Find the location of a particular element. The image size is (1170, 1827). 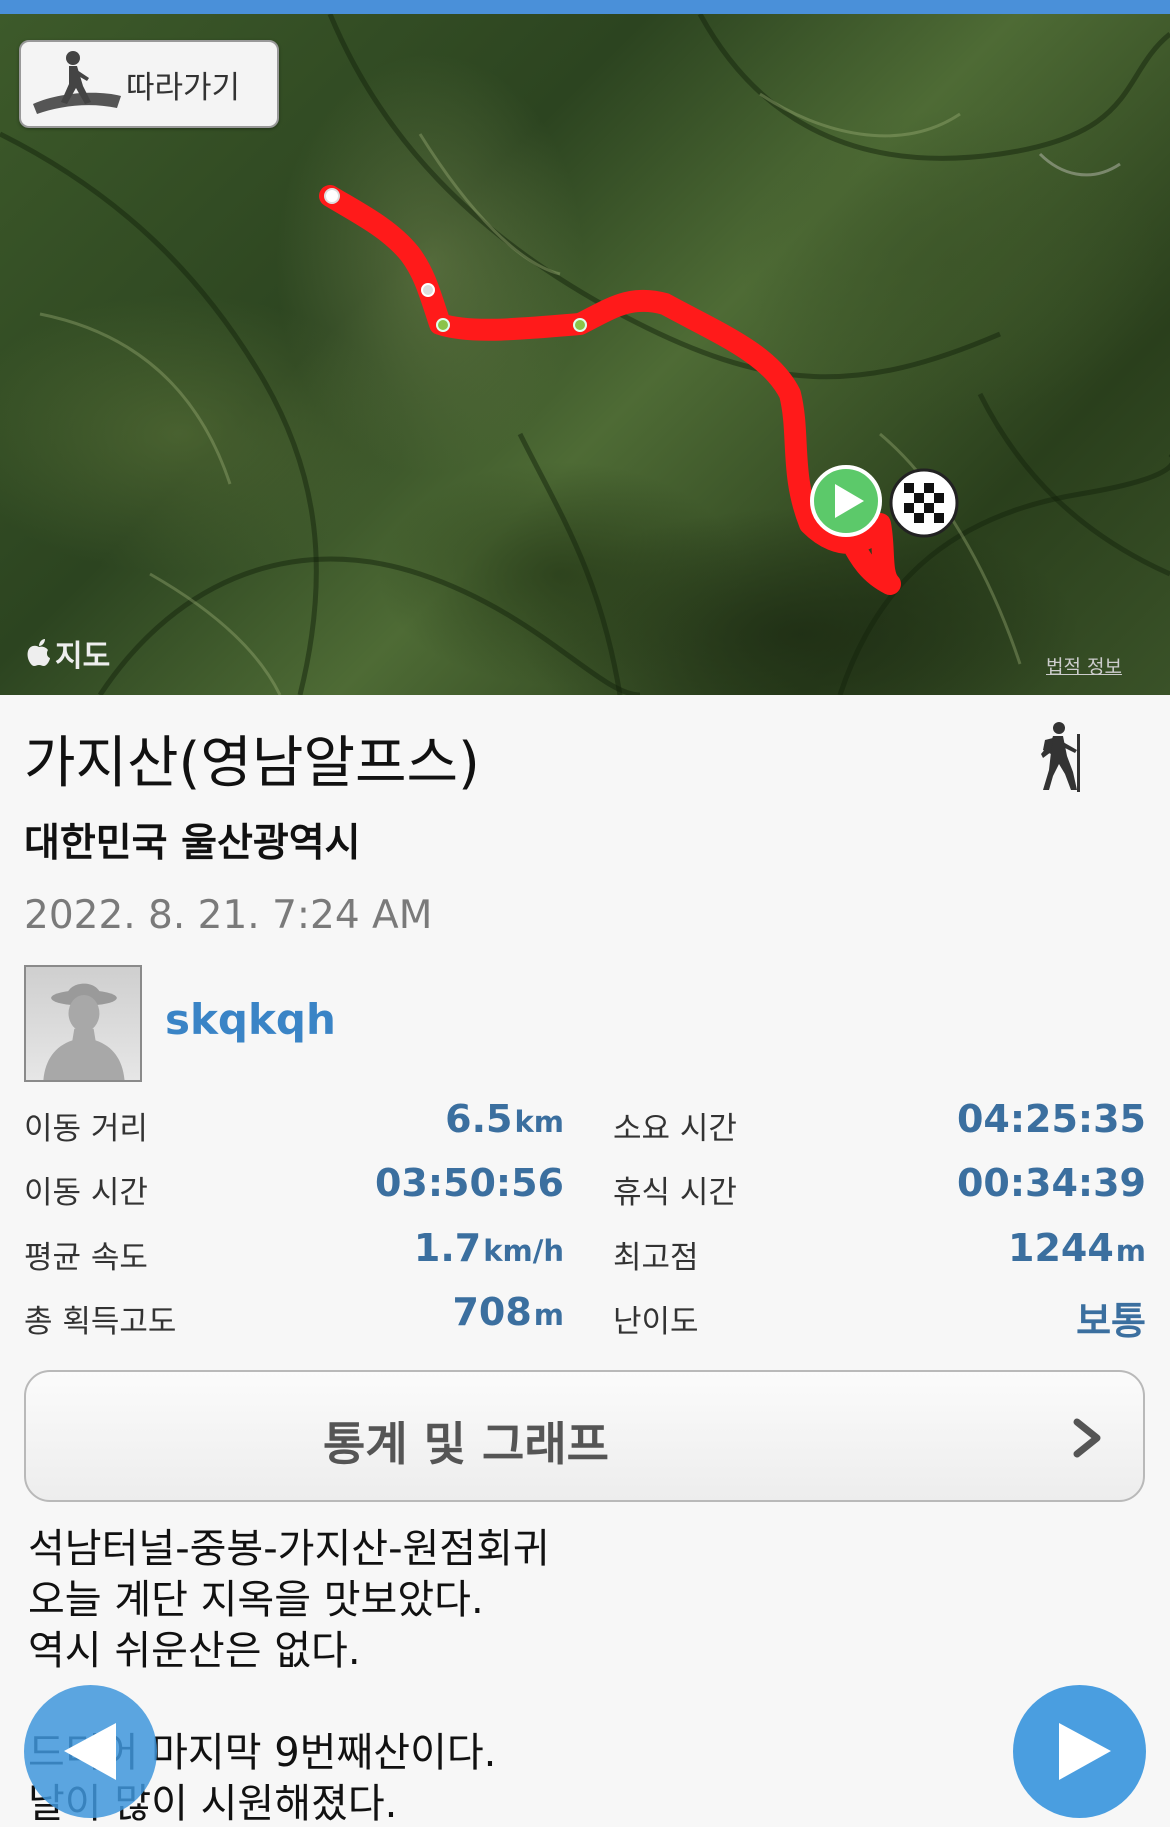

elevation-gain-unit: m is located at coordinates (548, 1315).